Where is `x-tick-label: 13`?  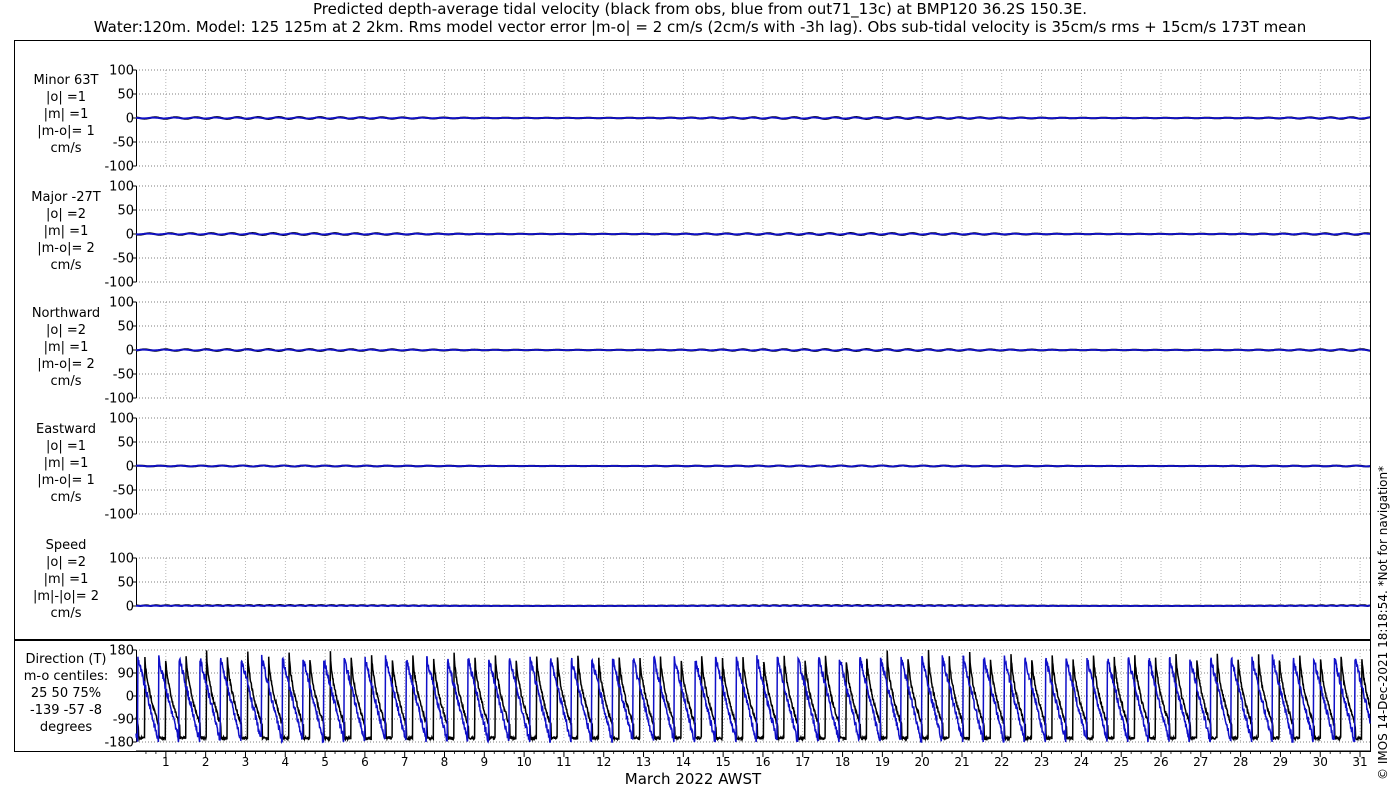 x-tick-label: 13 is located at coordinates (643, 762).